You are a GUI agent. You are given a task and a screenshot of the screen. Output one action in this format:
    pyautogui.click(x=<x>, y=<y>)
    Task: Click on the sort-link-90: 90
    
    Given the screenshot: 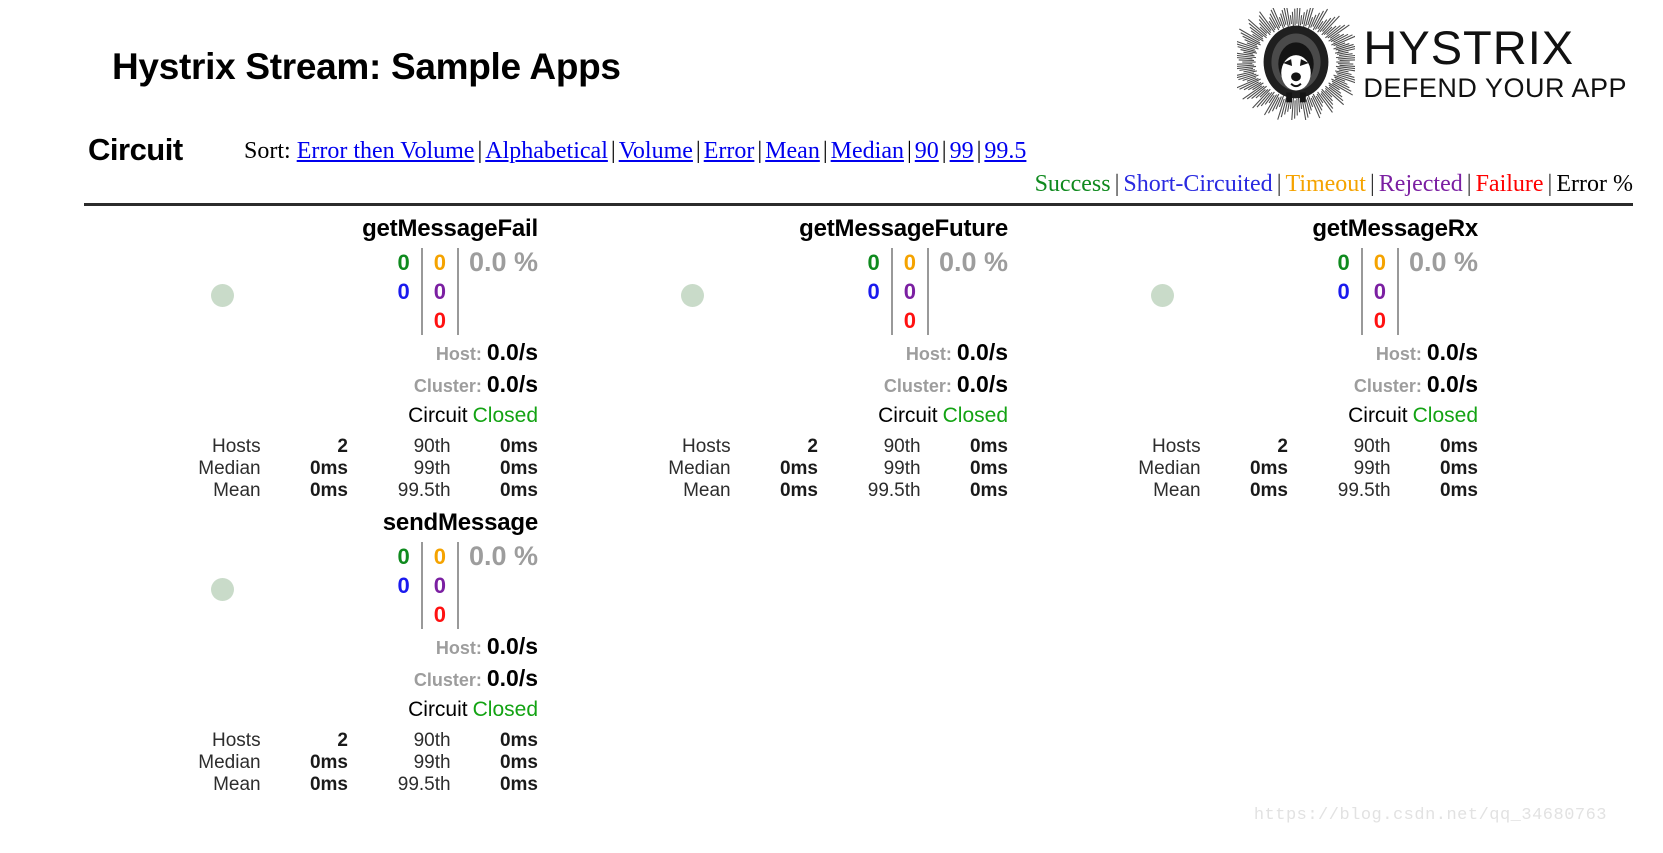 What is the action you would take?
    pyautogui.click(x=927, y=151)
    